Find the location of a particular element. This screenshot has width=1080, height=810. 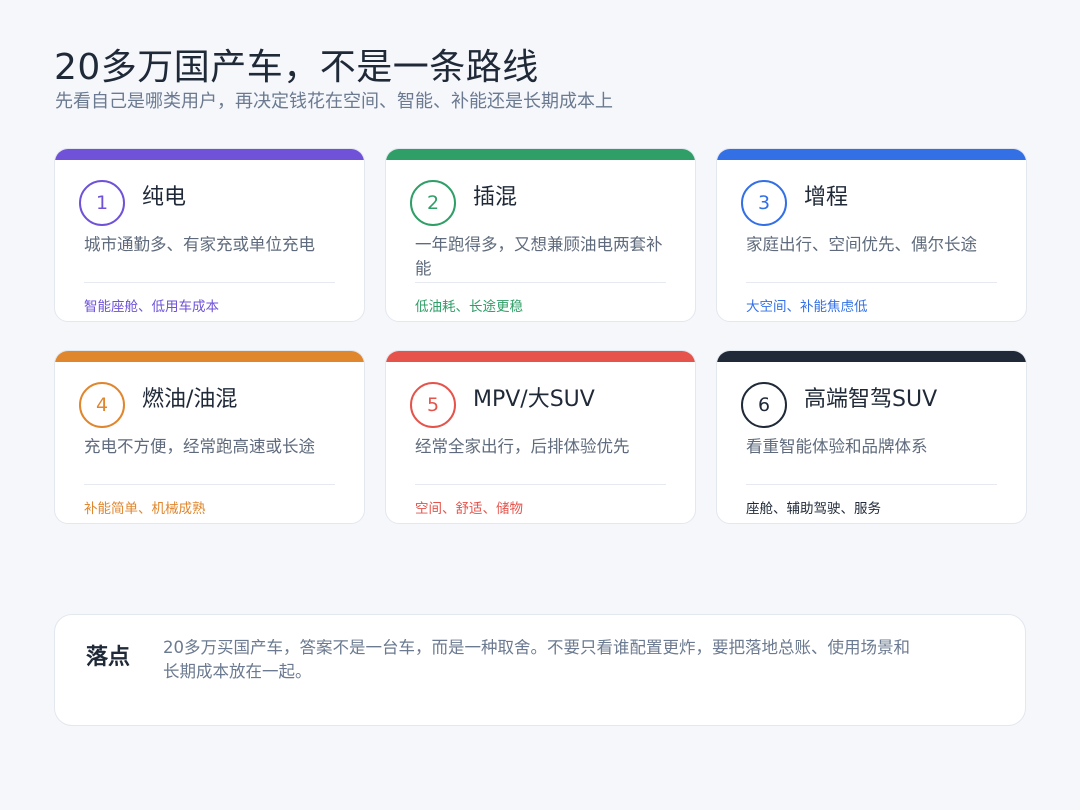

card-tags: 空间、舒适、储物 is located at coordinates (469, 509).